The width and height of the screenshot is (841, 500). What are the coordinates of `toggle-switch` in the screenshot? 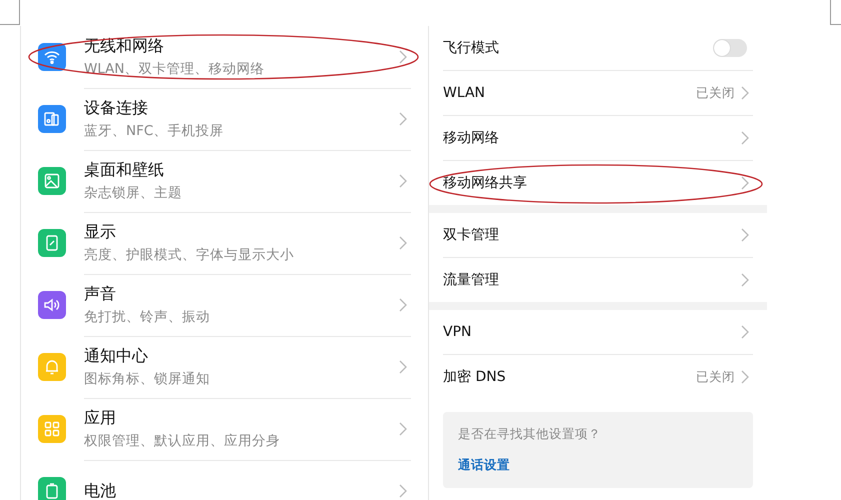 It's located at (730, 48).